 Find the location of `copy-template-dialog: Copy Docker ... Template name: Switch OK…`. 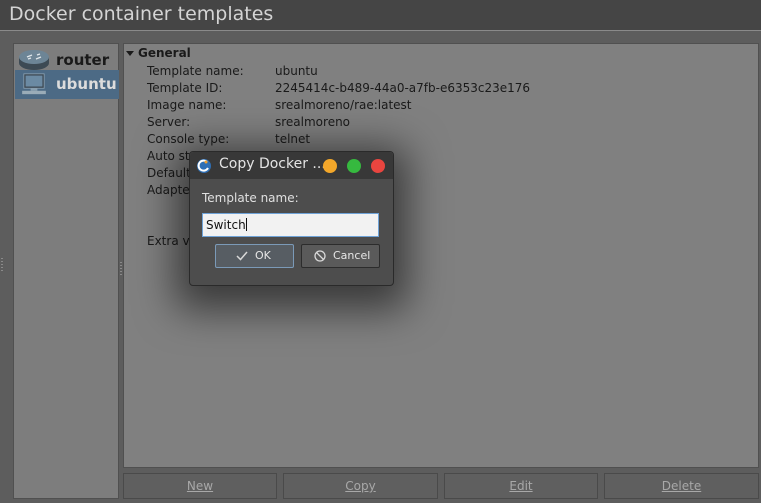

copy-template-dialog: Copy Docker ... Template name: Switch OK… is located at coordinates (291, 218).